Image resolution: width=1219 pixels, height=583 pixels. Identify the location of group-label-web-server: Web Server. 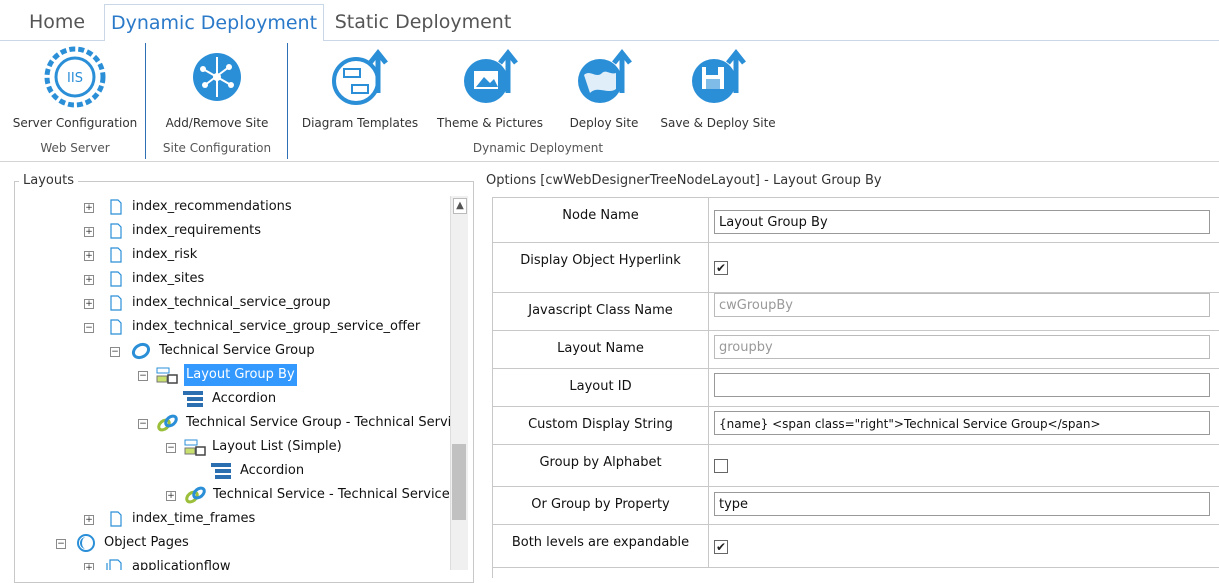
(75, 148).